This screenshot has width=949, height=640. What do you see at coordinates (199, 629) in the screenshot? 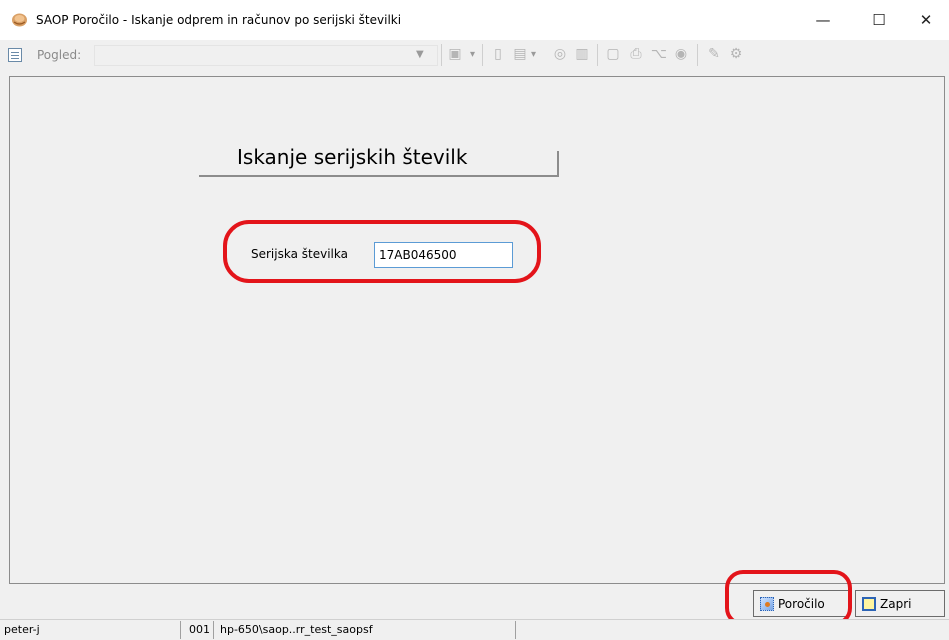
I see `status-code: 001` at bounding box center [199, 629].